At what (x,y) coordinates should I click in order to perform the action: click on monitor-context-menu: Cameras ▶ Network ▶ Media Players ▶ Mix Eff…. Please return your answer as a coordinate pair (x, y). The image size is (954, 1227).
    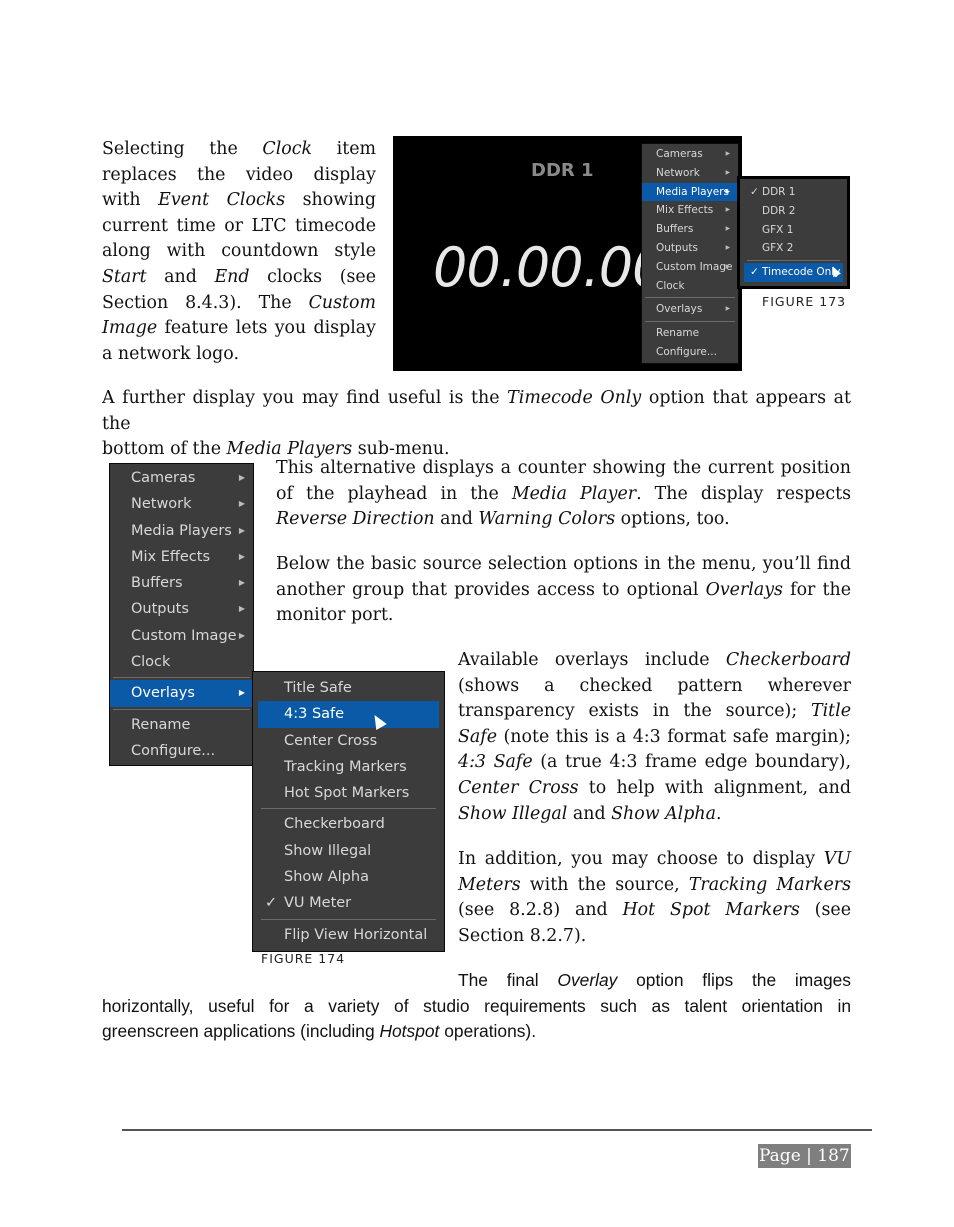
    Looking at the image, I should click on (690, 253).